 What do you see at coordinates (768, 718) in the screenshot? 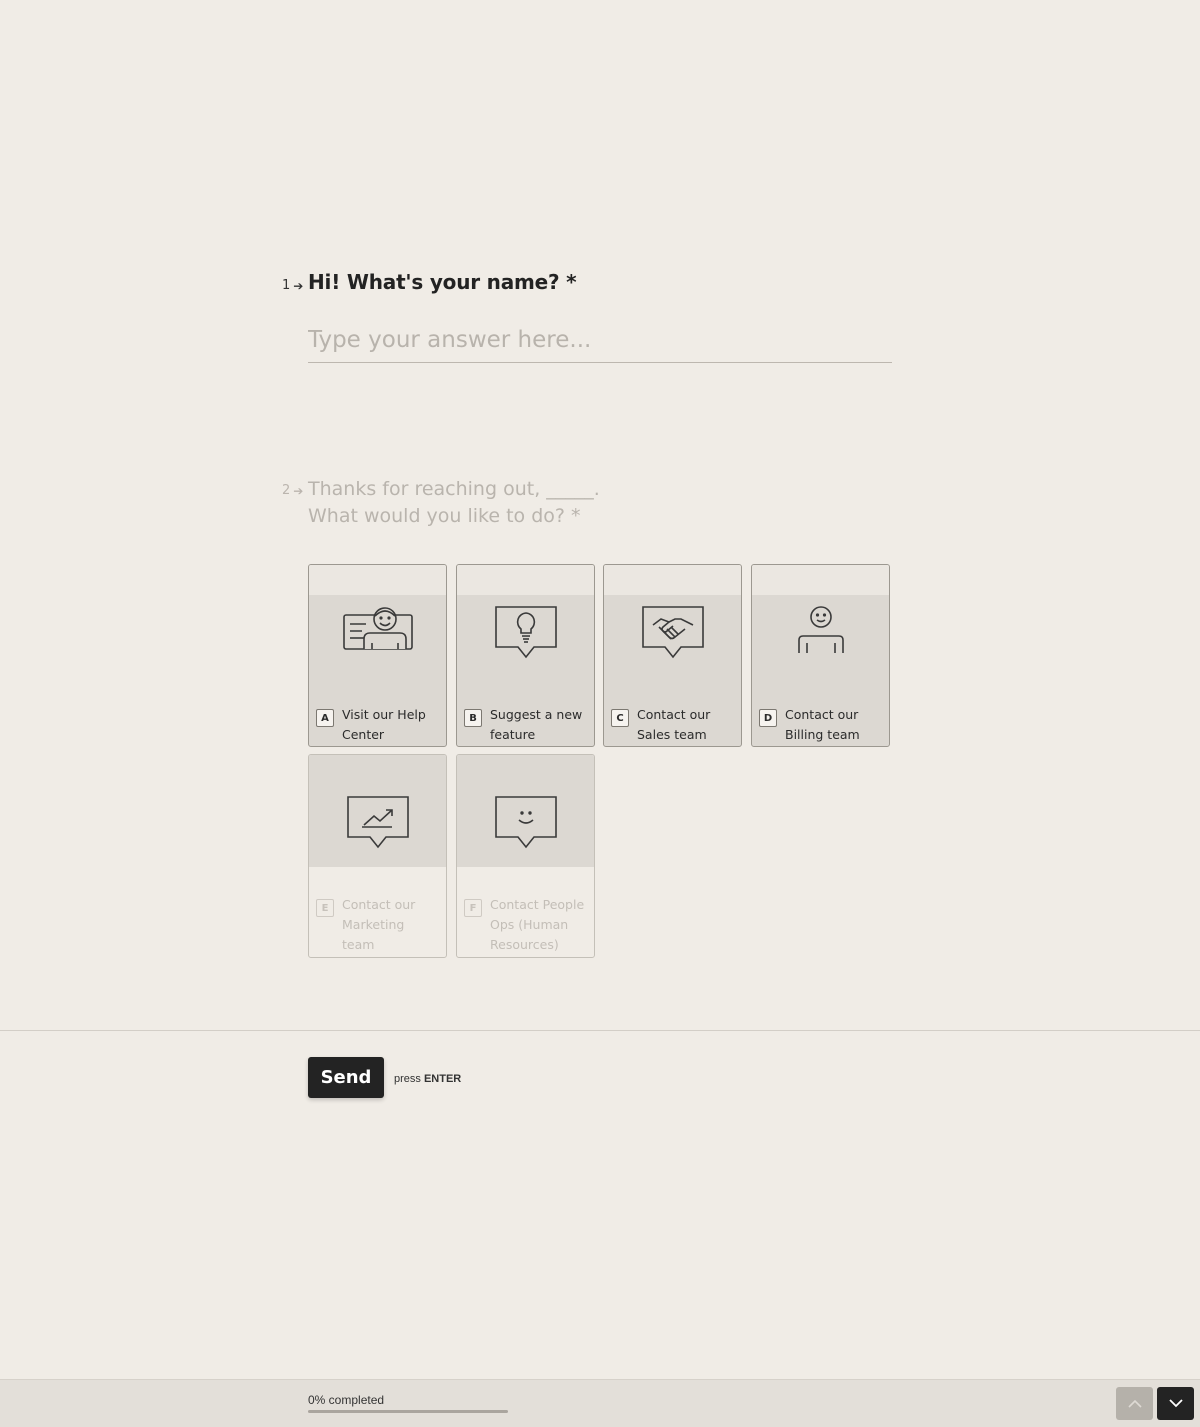
I see `choice-key: D` at bounding box center [768, 718].